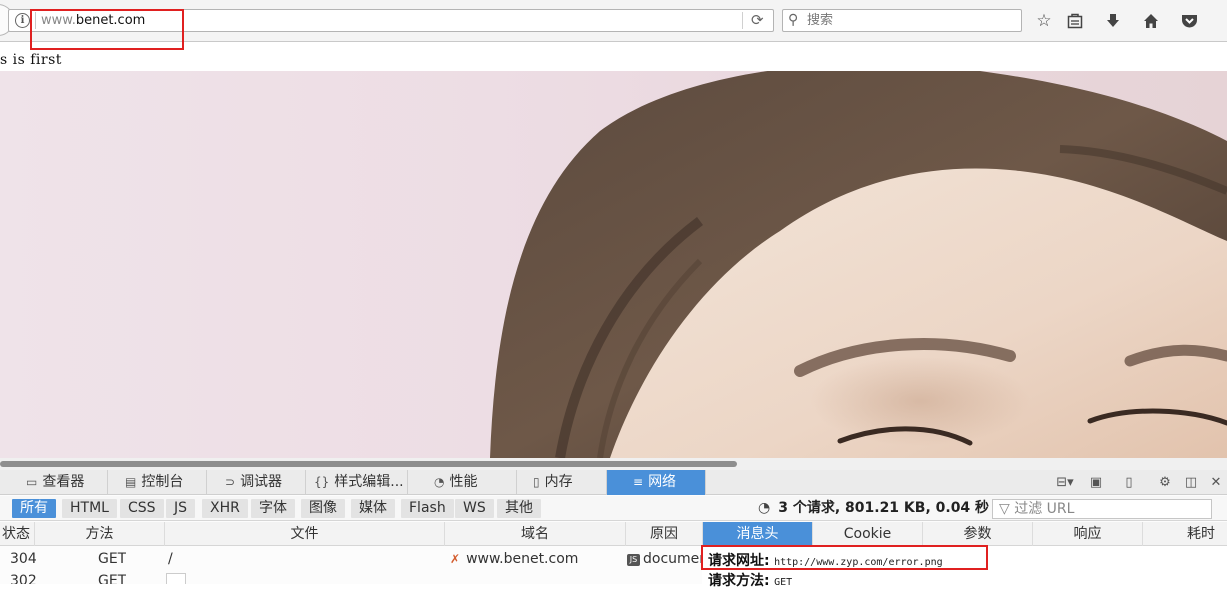 The height and width of the screenshot is (590, 1227). What do you see at coordinates (742, 20) in the screenshot?
I see `url-divider-right` at bounding box center [742, 20].